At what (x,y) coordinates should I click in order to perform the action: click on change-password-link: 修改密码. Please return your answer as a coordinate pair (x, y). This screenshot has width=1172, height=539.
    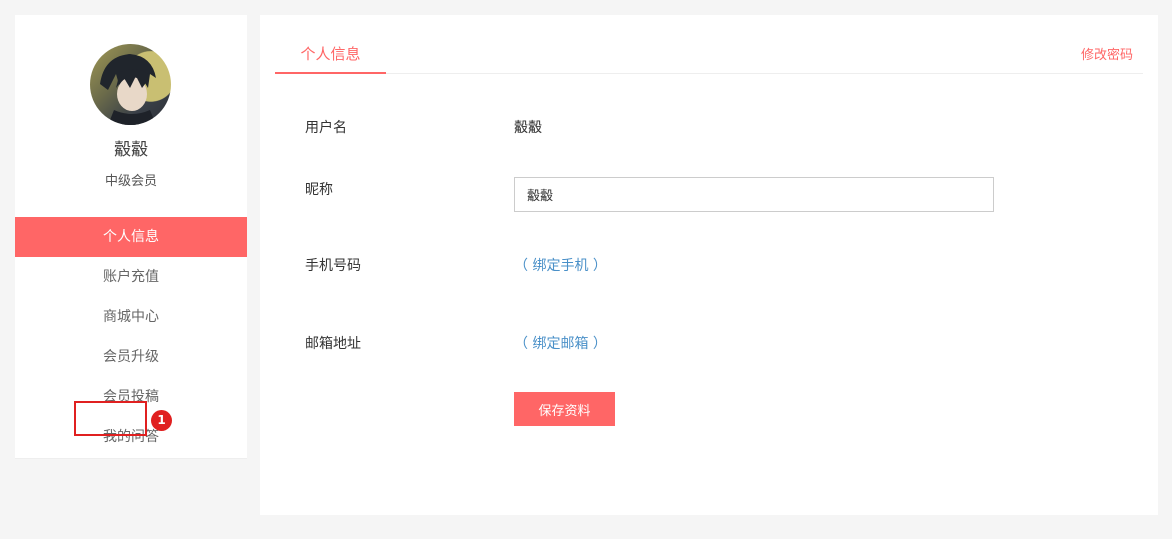
    Looking at the image, I should click on (1107, 53).